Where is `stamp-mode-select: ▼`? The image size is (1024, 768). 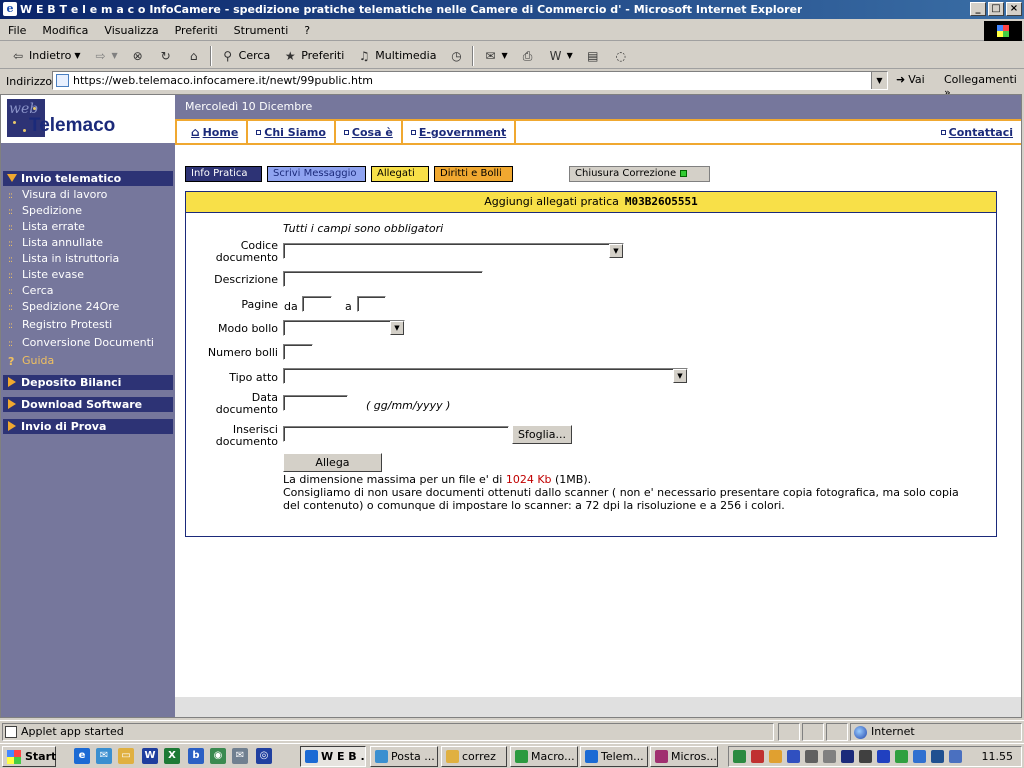
stamp-mode-select: ▼ is located at coordinates (344, 328).